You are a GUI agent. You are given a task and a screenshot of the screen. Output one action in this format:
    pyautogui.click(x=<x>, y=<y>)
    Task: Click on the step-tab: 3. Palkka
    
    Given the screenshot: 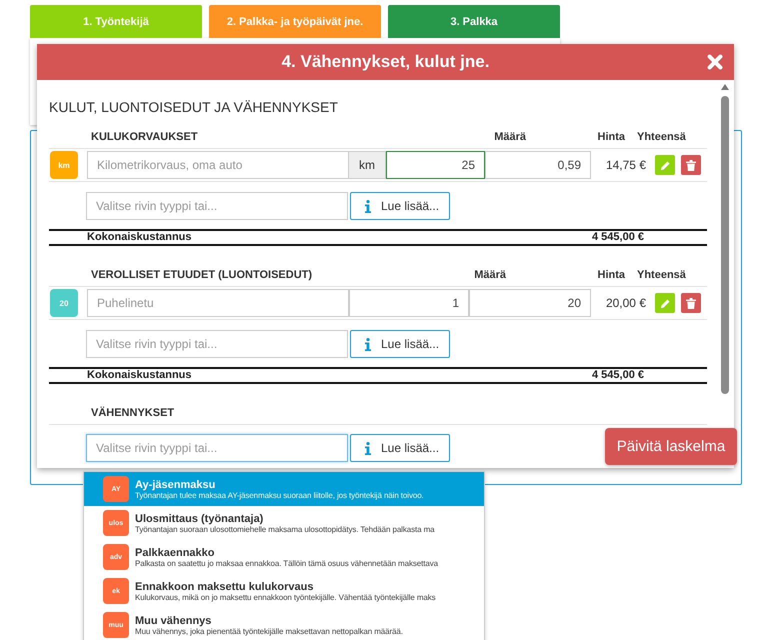 What is the action you would take?
    pyautogui.click(x=474, y=21)
    